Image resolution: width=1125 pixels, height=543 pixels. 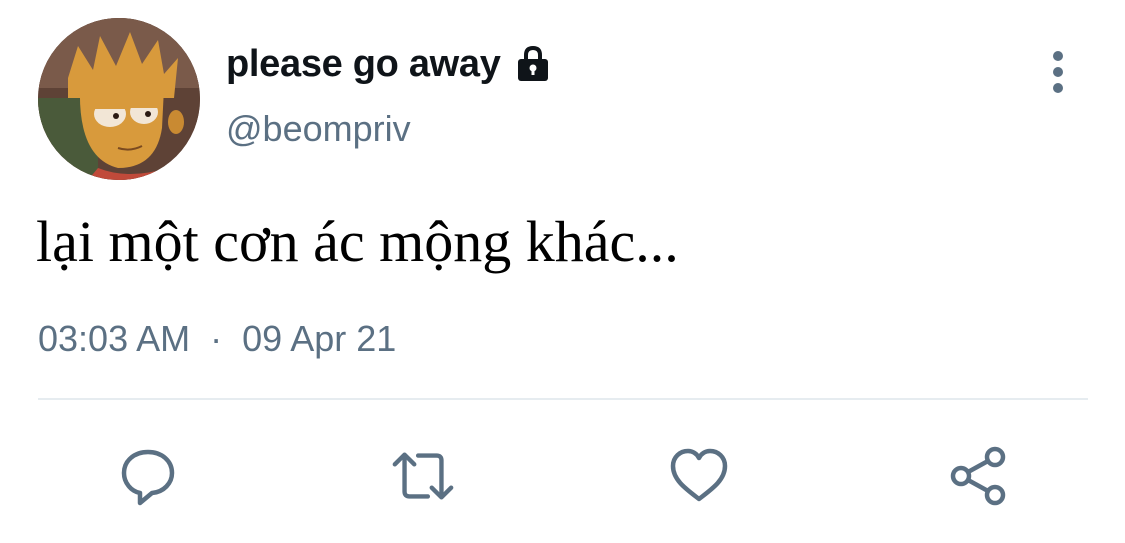 What do you see at coordinates (114, 338) in the screenshot?
I see `tweet-time: 03:03 AM` at bounding box center [114, 338].